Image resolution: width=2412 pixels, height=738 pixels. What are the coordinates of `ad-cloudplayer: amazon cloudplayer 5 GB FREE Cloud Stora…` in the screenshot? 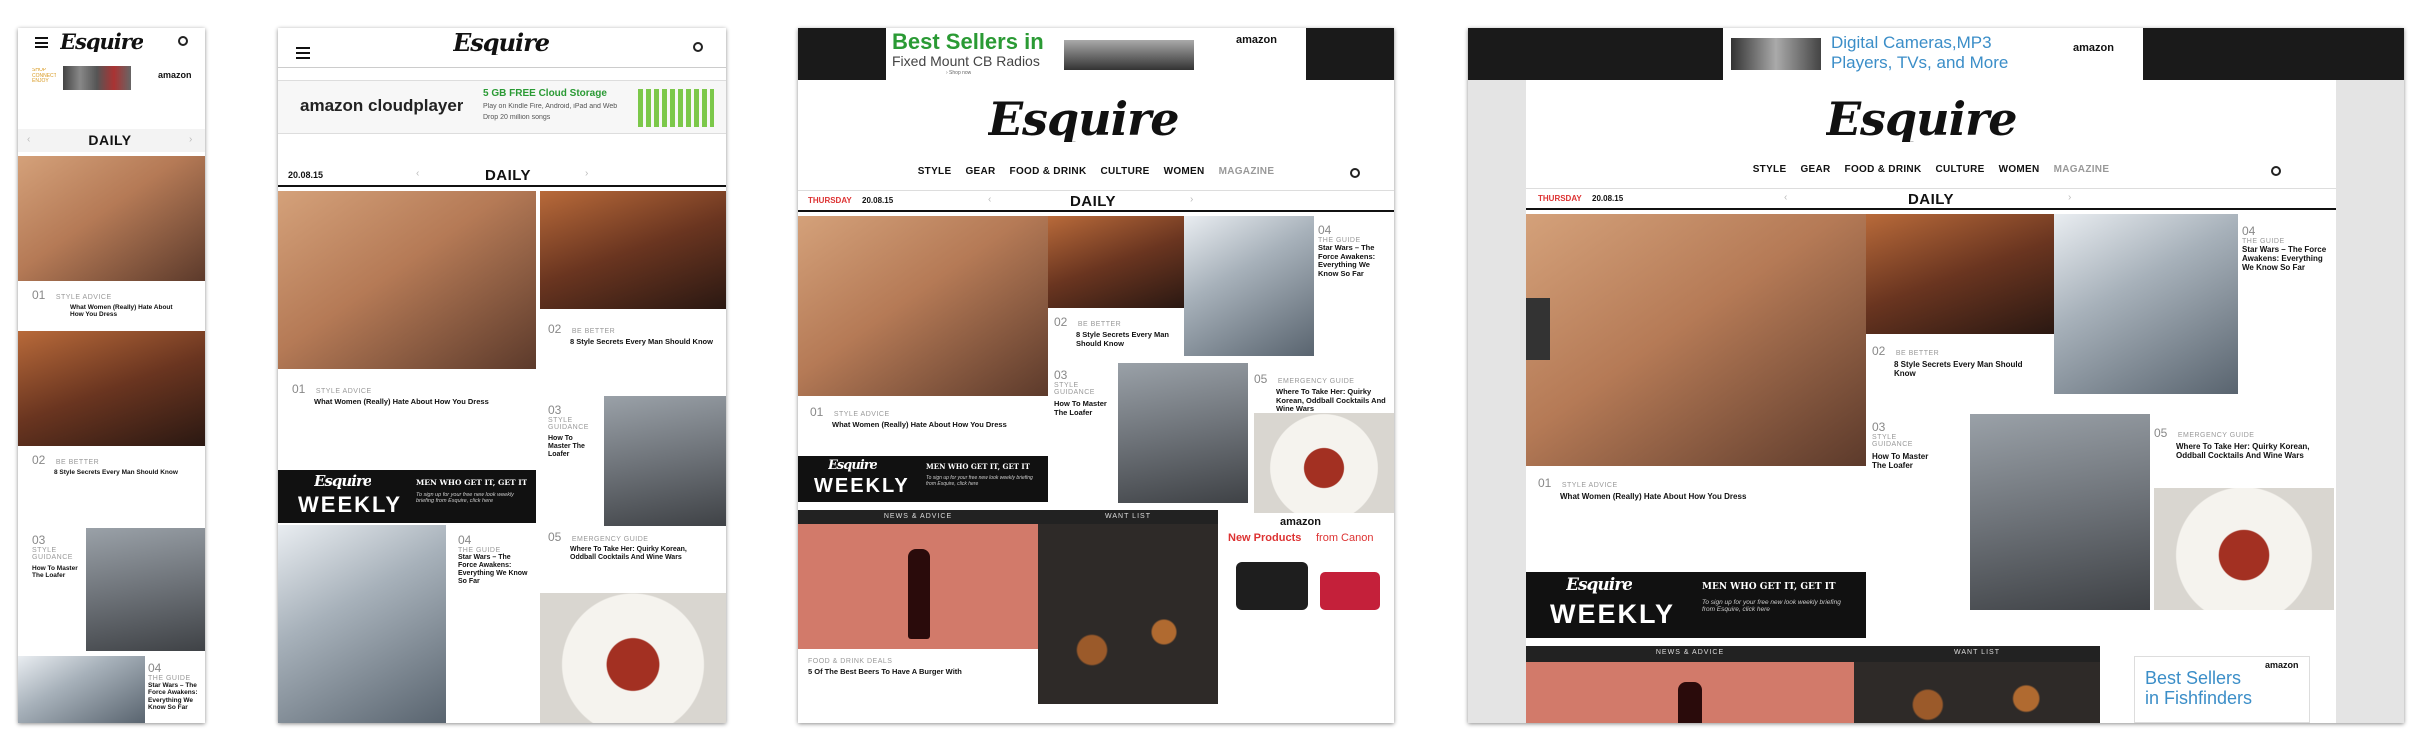 It's located at (502, 107).